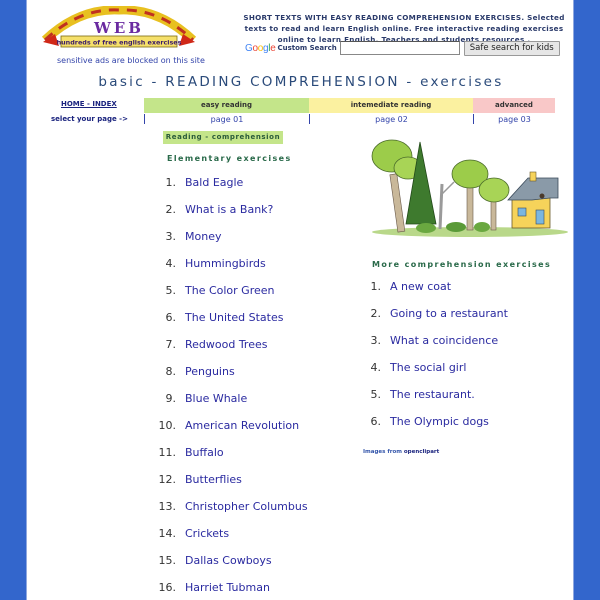  Describe the element at coordinates (89, 119) in the screenshot. I see `select-page-label: select your page ->` at that location.